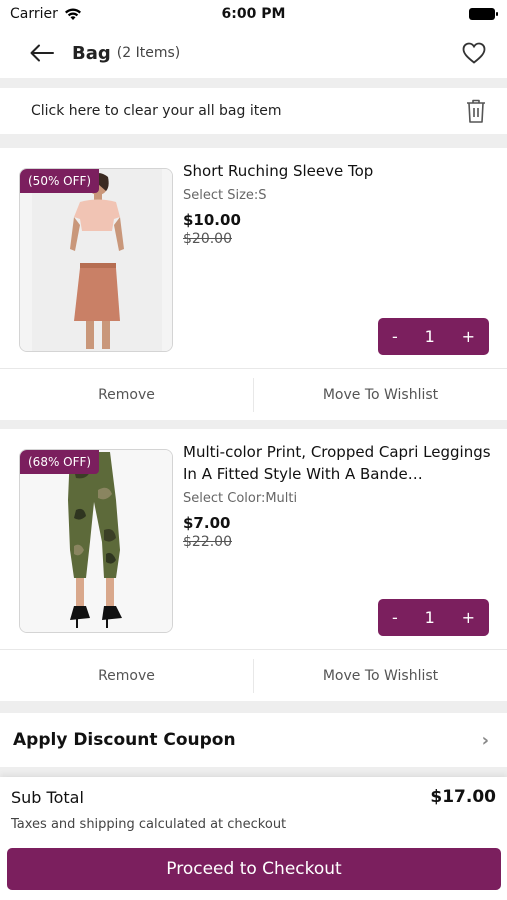  I want to click on subtotal-row: Sub Total $17.00, so click(253, 792).